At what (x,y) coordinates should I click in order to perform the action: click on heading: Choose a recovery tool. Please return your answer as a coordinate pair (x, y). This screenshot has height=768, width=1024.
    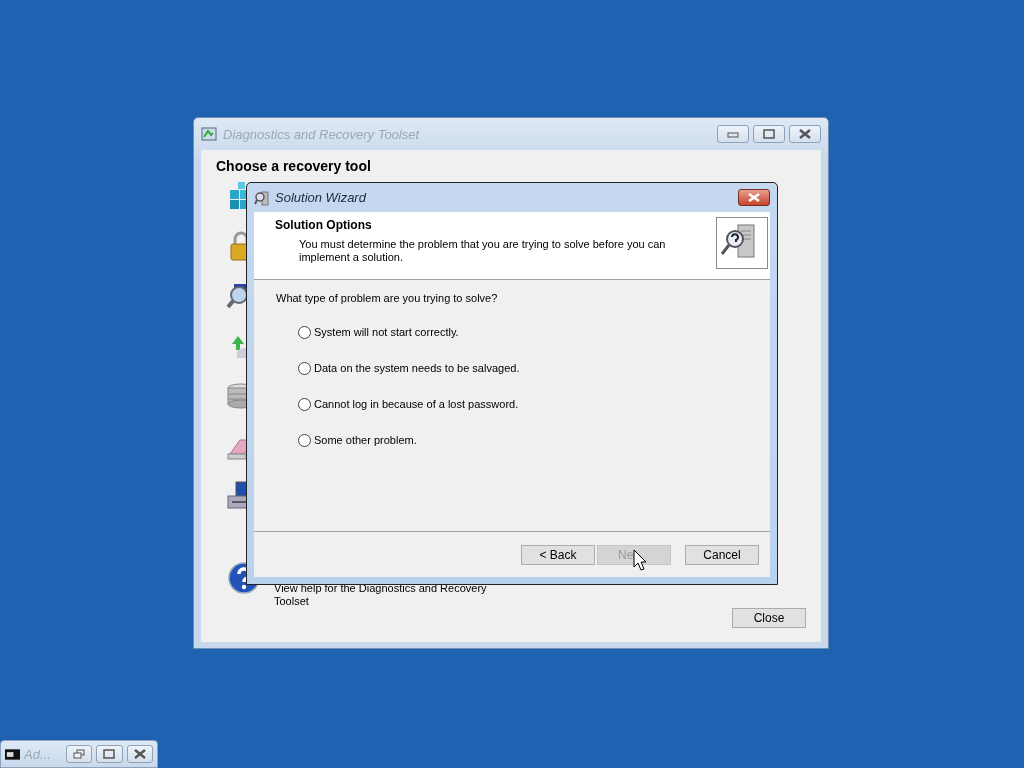
    Looking at the image, I should click on (294, 166).